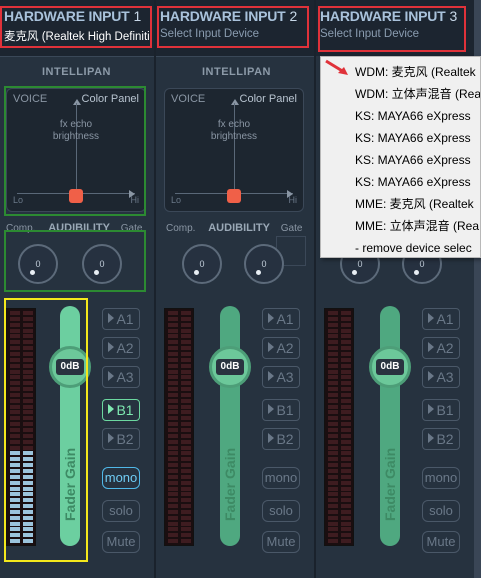  Describe the element at coordinates (125, 377) in the screenshot. I see `bus-label: A3` at that location.